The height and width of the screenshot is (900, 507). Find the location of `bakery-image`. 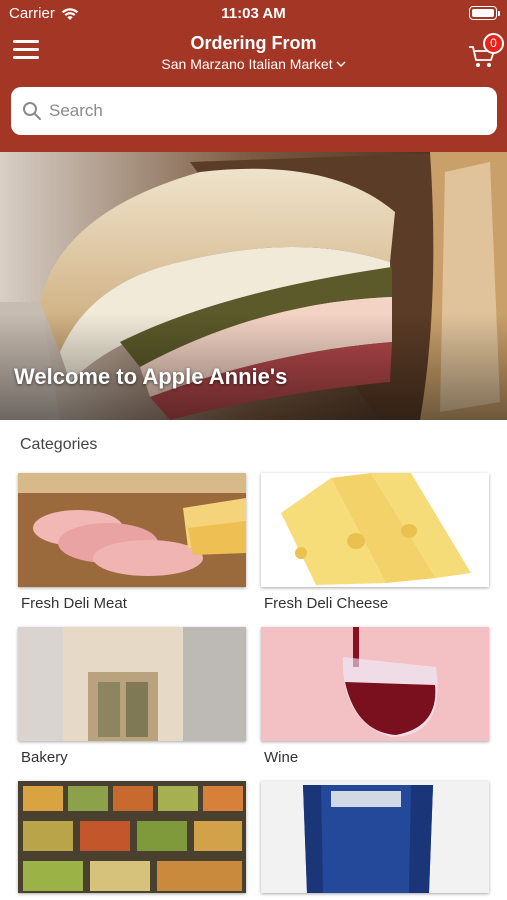

bakery-image is located at coordinates (132, 684).